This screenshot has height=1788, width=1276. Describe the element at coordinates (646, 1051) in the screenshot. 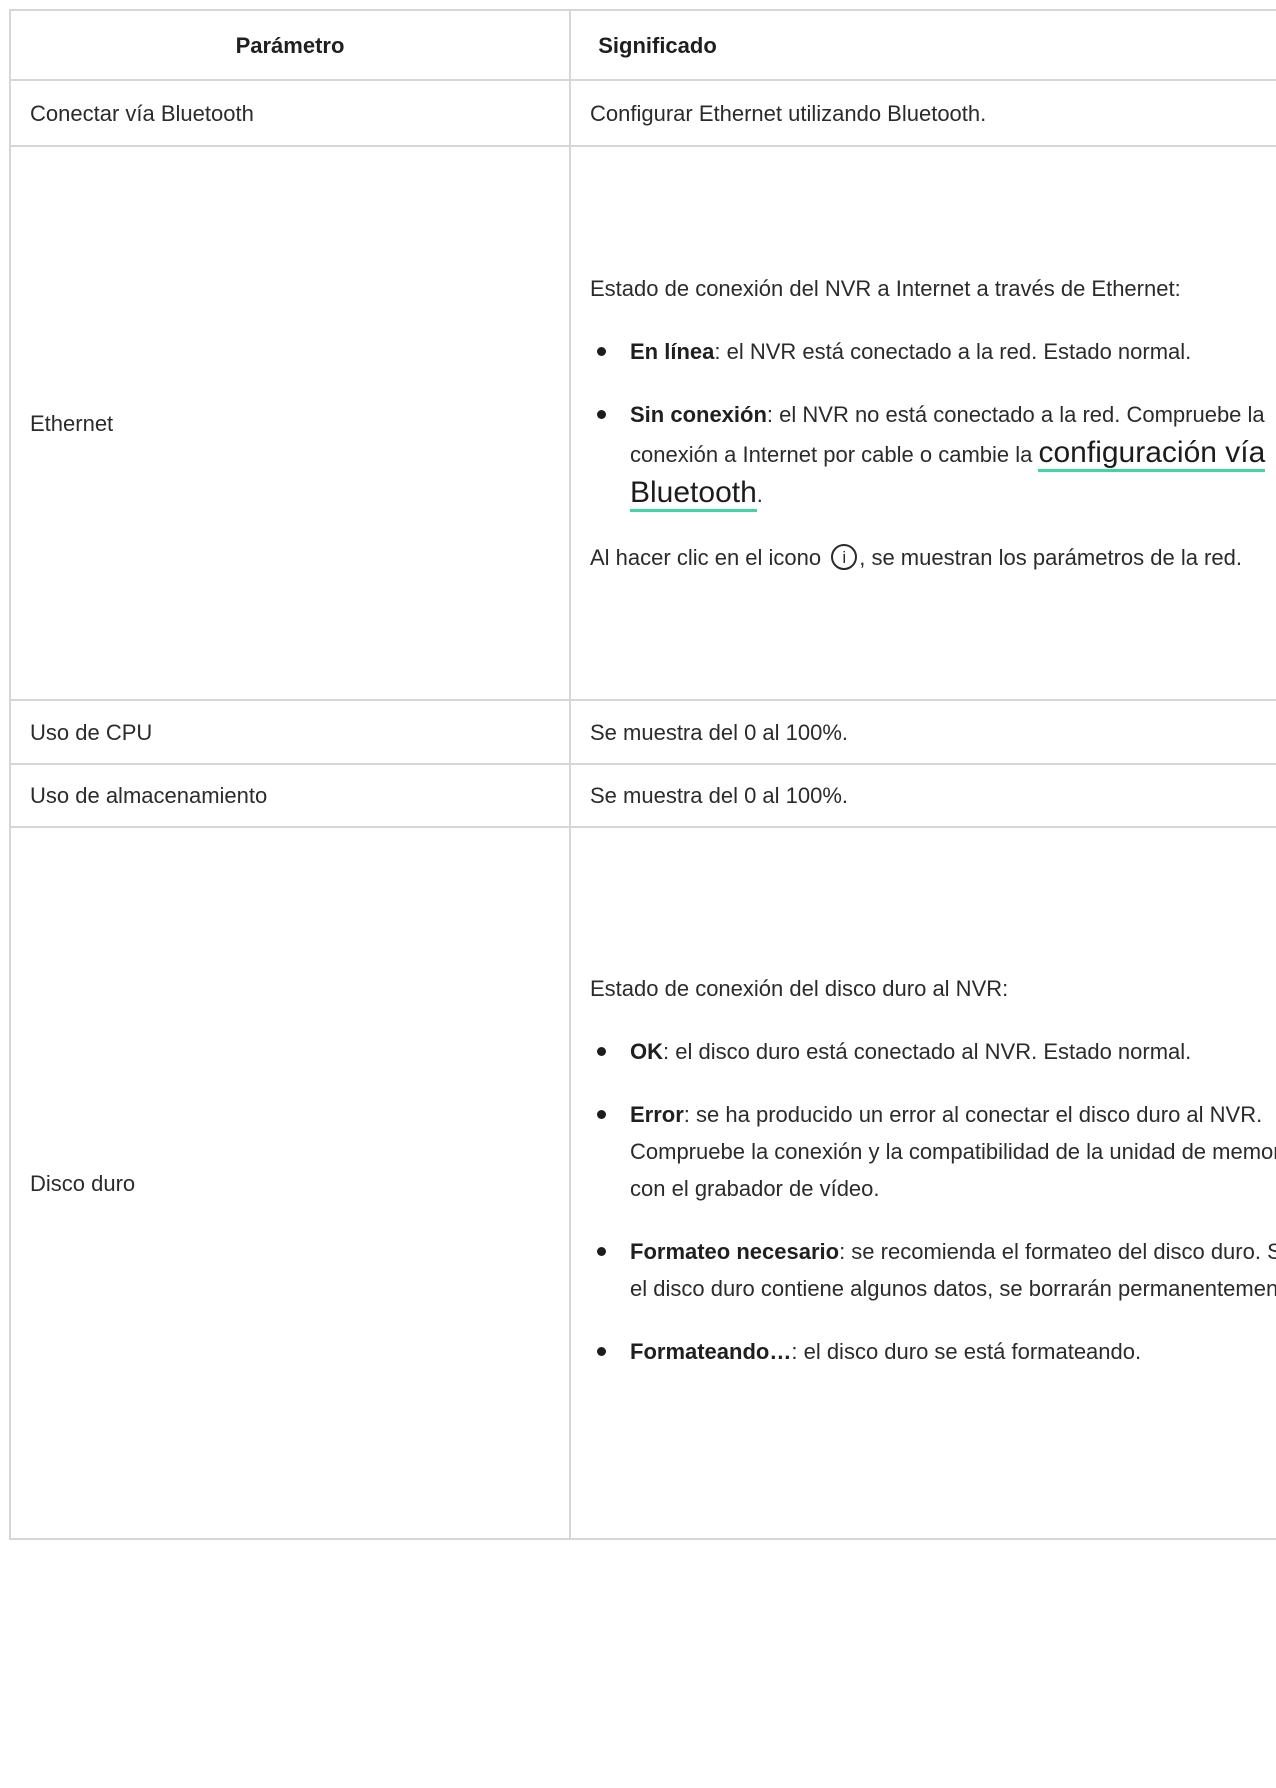

I see `status-term: OK` at that location.